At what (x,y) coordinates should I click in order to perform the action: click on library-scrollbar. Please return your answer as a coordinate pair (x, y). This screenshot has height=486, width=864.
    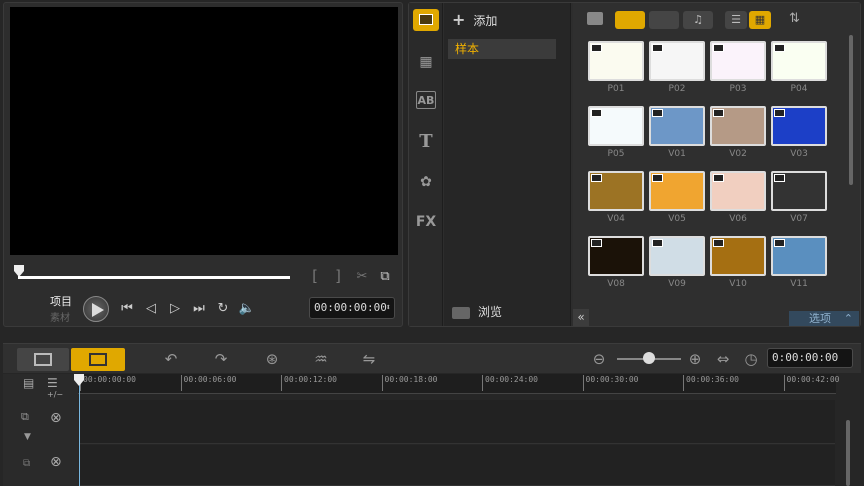
    Looking at the image, I should click on (851, 110).